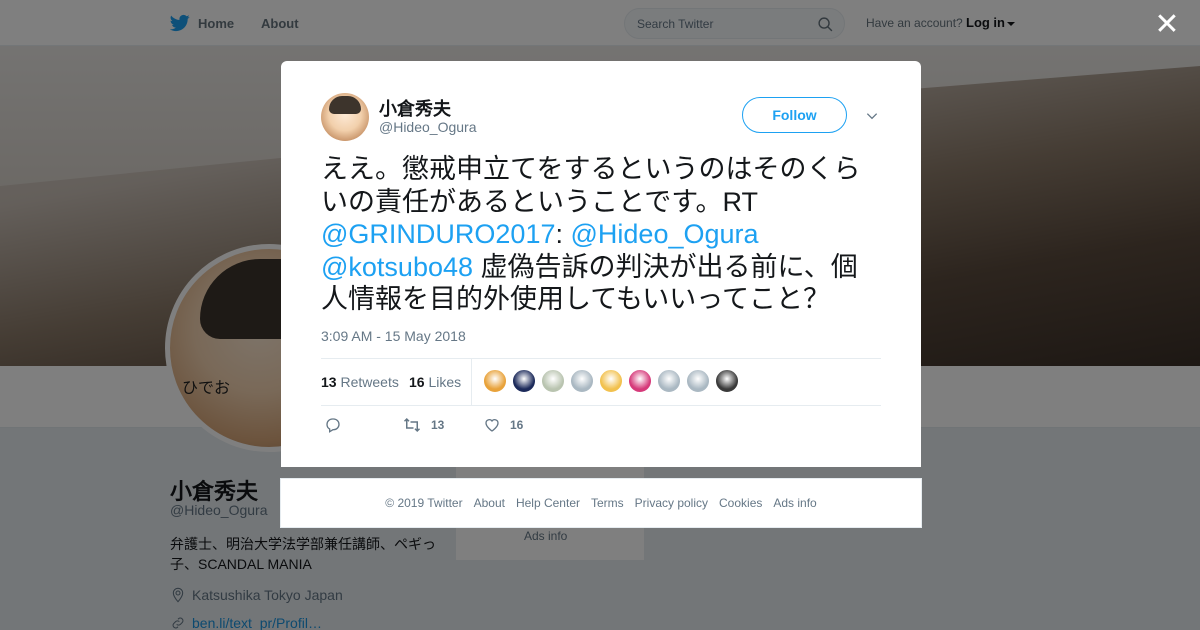 This screenshot has height=630, width=1200. Describe the element at coordinates (591, 185) in the screenshot. I see `tweet-text-part1: ええ。懲戒申立てをするというのはそのくらいの責任があるということです。RT` at that location.